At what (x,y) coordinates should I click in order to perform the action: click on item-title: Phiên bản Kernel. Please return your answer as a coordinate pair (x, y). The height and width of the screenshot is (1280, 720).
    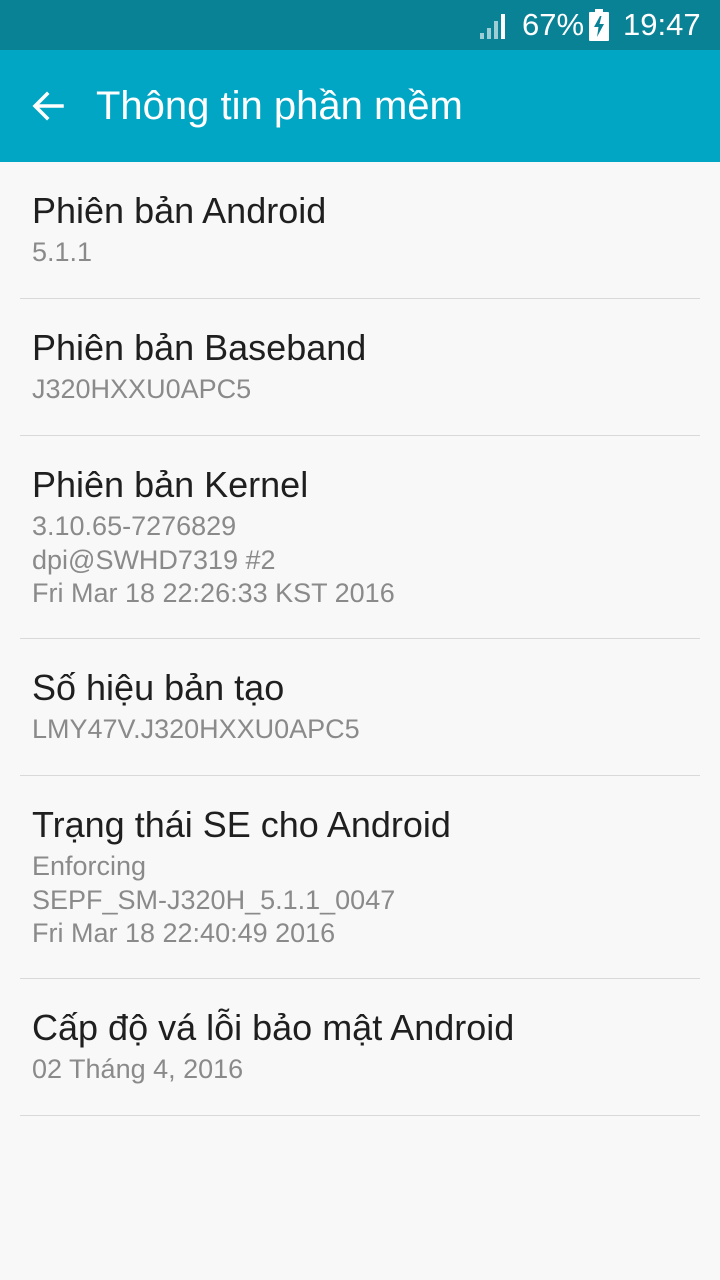
    Looking at the image, I should click on (170, 484).